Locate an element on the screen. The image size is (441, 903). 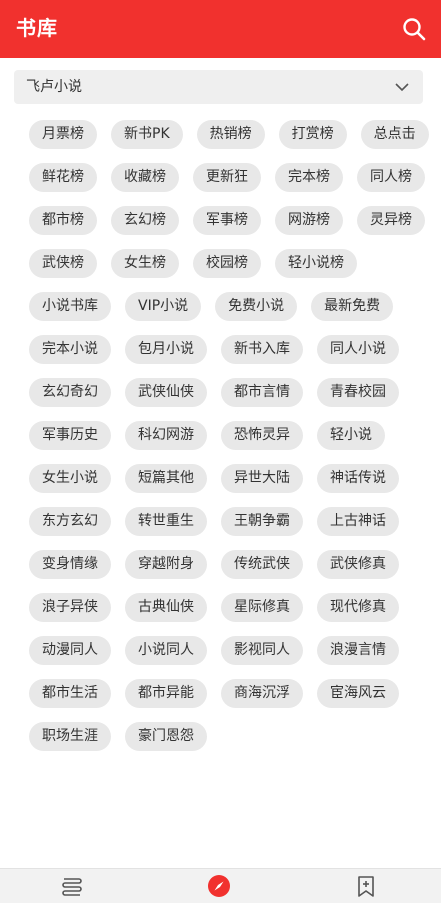
category-tag: 包月小说 is located at coordinates (166, 349).